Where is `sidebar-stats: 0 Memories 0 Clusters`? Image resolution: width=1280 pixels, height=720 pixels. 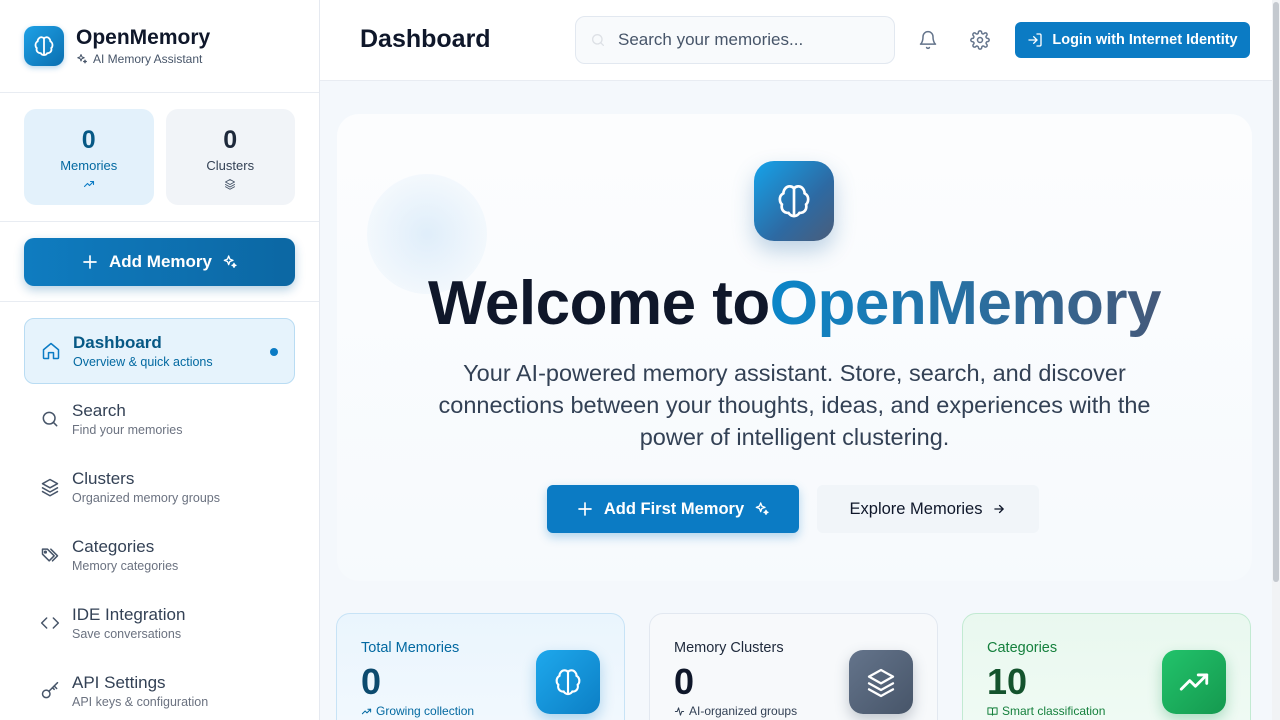 sidebar-stats: 0 Memories 0 Clusters is located at coordinates (159, 157).